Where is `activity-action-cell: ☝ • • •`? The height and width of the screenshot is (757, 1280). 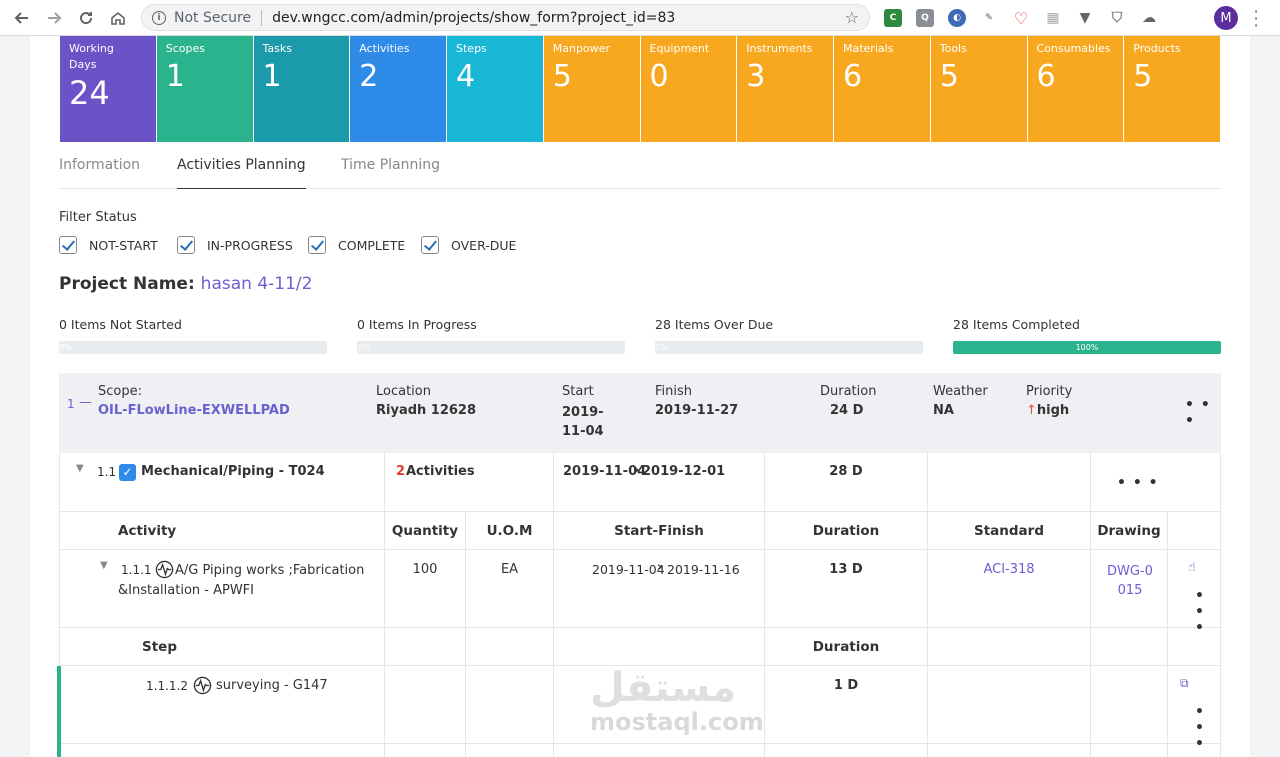 activity-action-cell: ☝ • • • is located at coordinates (1194, 593).